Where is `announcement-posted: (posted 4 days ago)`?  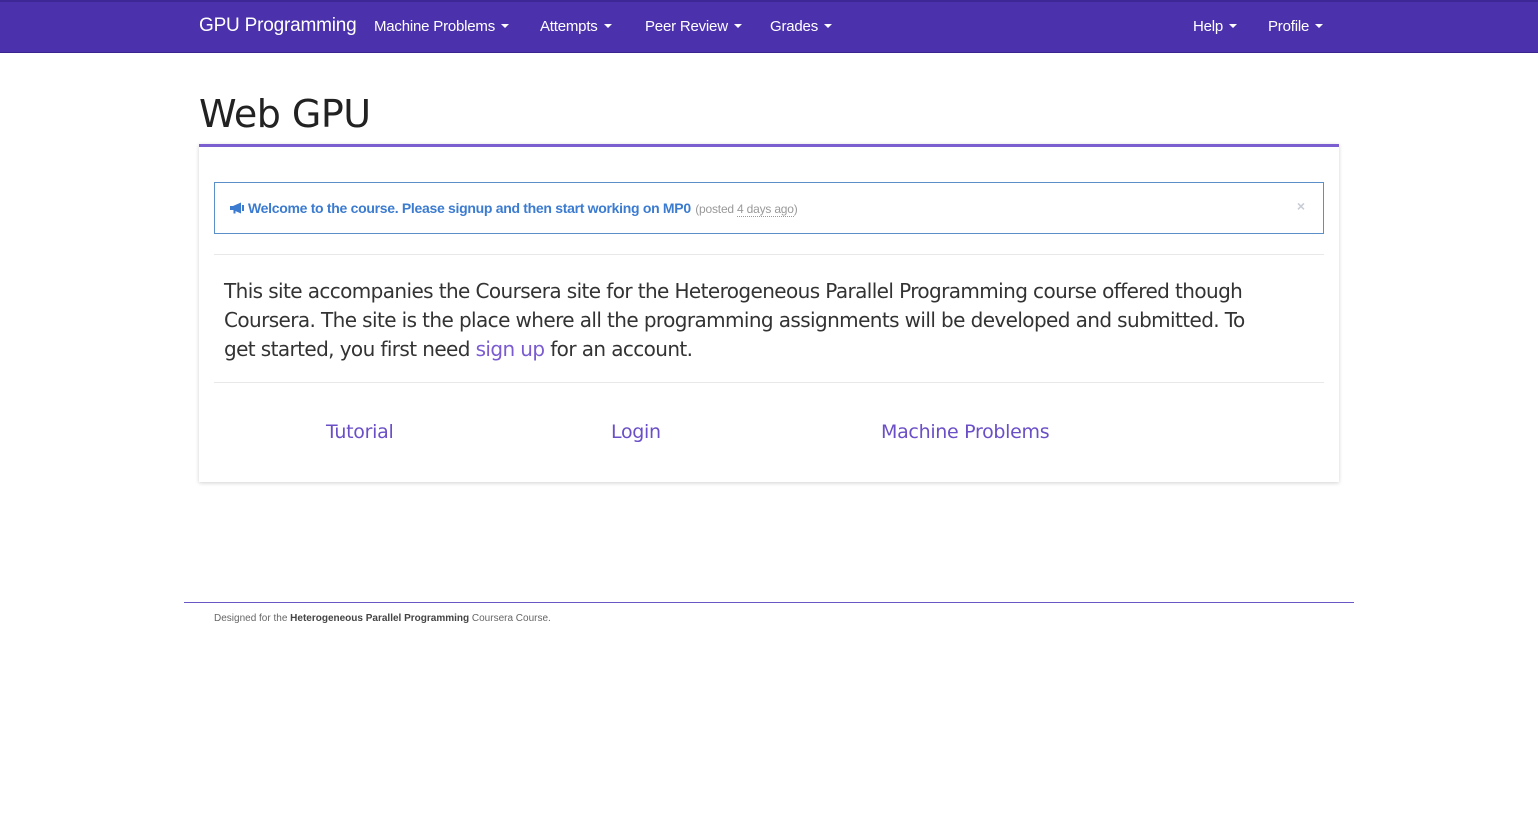
announcement-posted: (posted 4 days ago) is located at coordinates (746, 209).